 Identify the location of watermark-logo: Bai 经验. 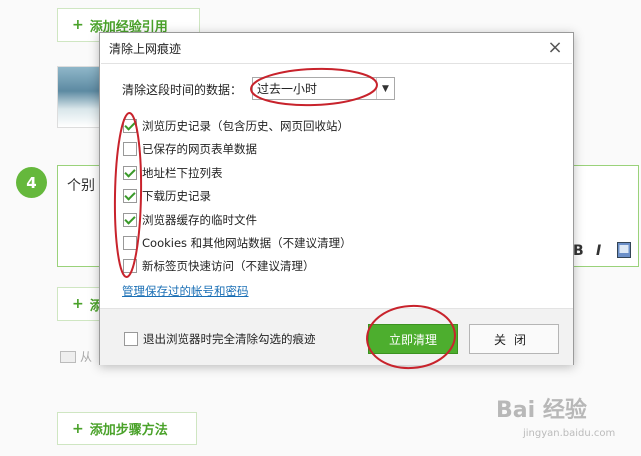
(541, 410).